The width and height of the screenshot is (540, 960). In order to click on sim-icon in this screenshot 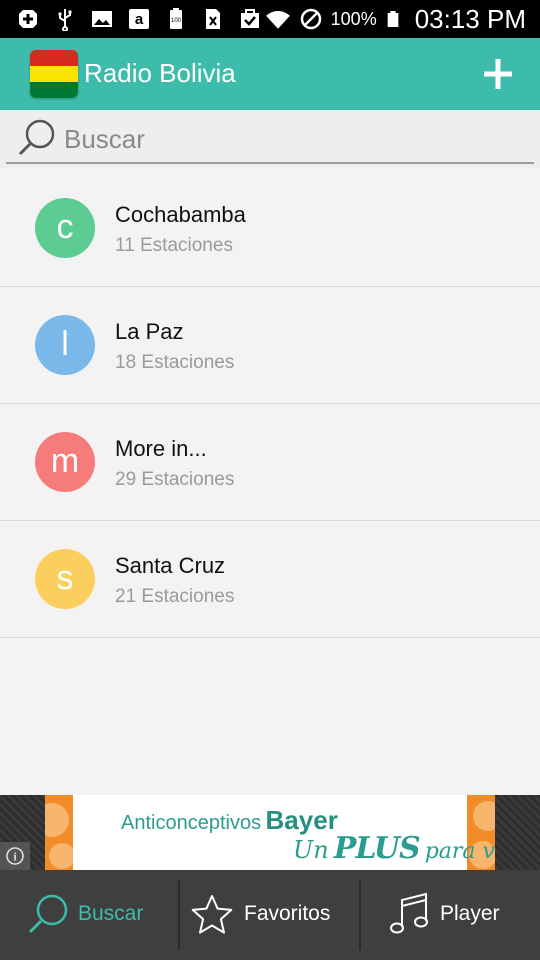, I will do `click(213, 19)`.